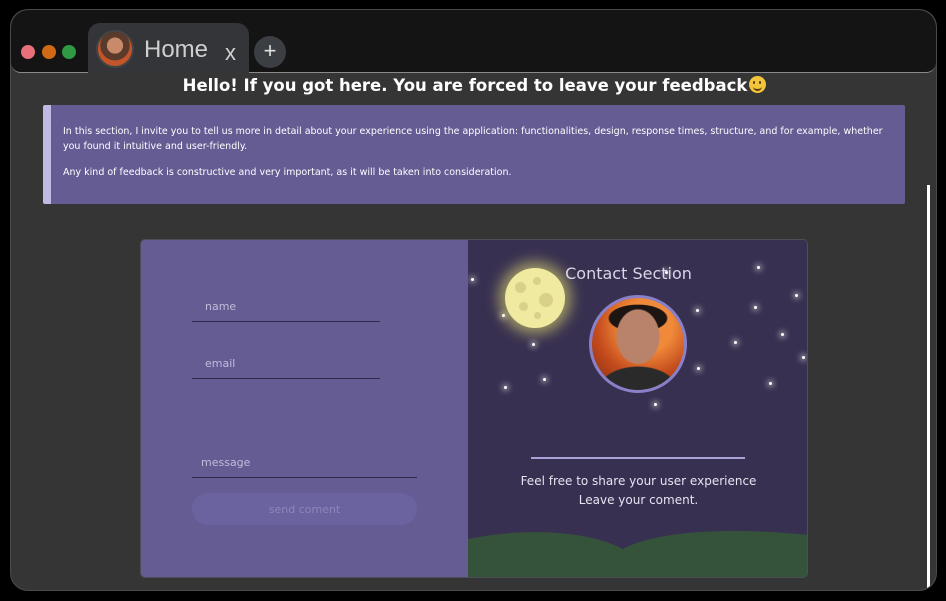  Describe the element at coordinates (304, 463) in the screenshot. I see `message-input` at that location.